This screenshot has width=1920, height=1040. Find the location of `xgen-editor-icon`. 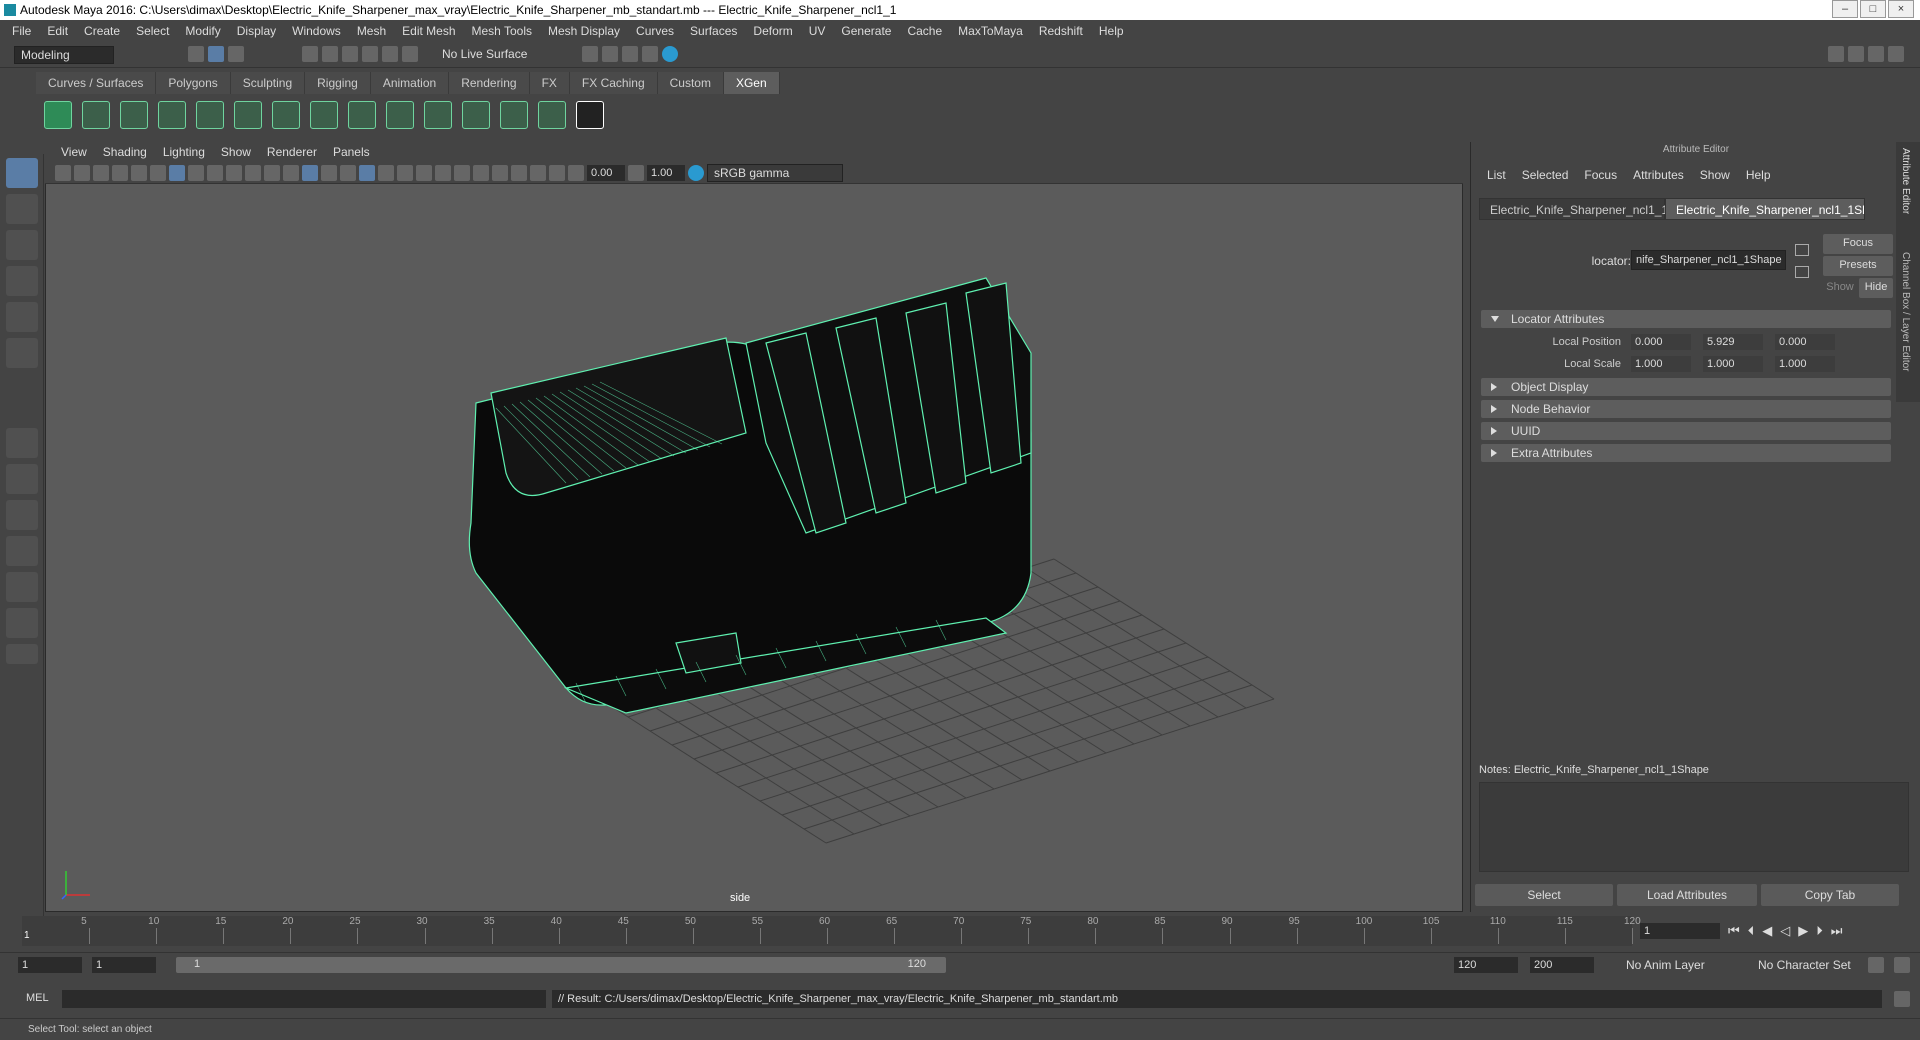

xgen-editor-icon is located at coordinates (58, 115).